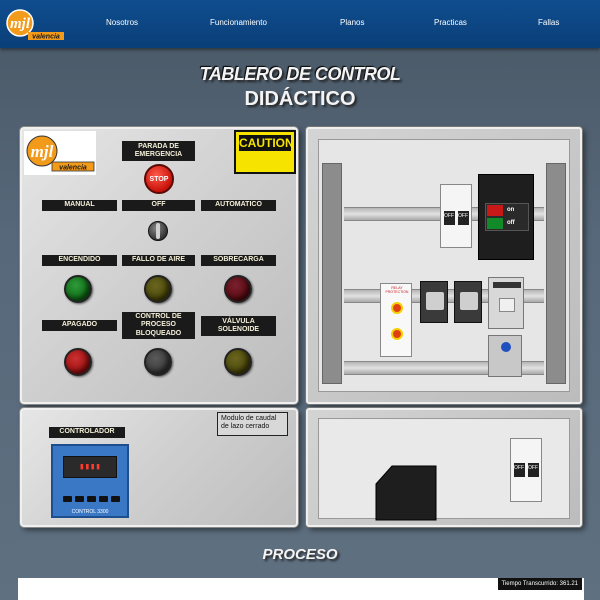 The height and width of the screenshot is (600, 600). Describe the element at coordinates (90, 467) in the screenshot. I see `controller-display: ▮▮▮▮` at that location.